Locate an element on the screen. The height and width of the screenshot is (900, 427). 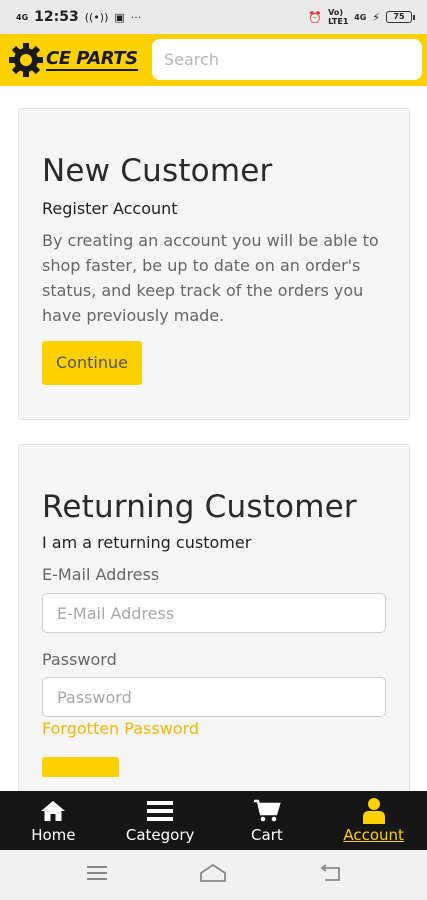
network-type: 4G is located at coordinates (360, 17).